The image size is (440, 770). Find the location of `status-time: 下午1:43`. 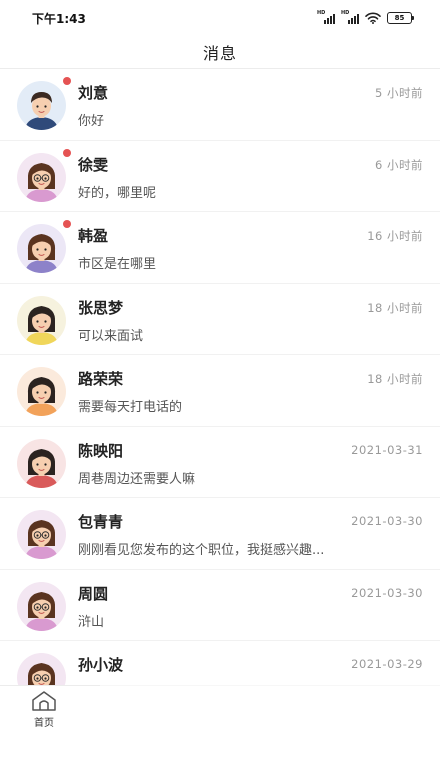

status-time: 下午1:43 is located at coordinates (59, 18).